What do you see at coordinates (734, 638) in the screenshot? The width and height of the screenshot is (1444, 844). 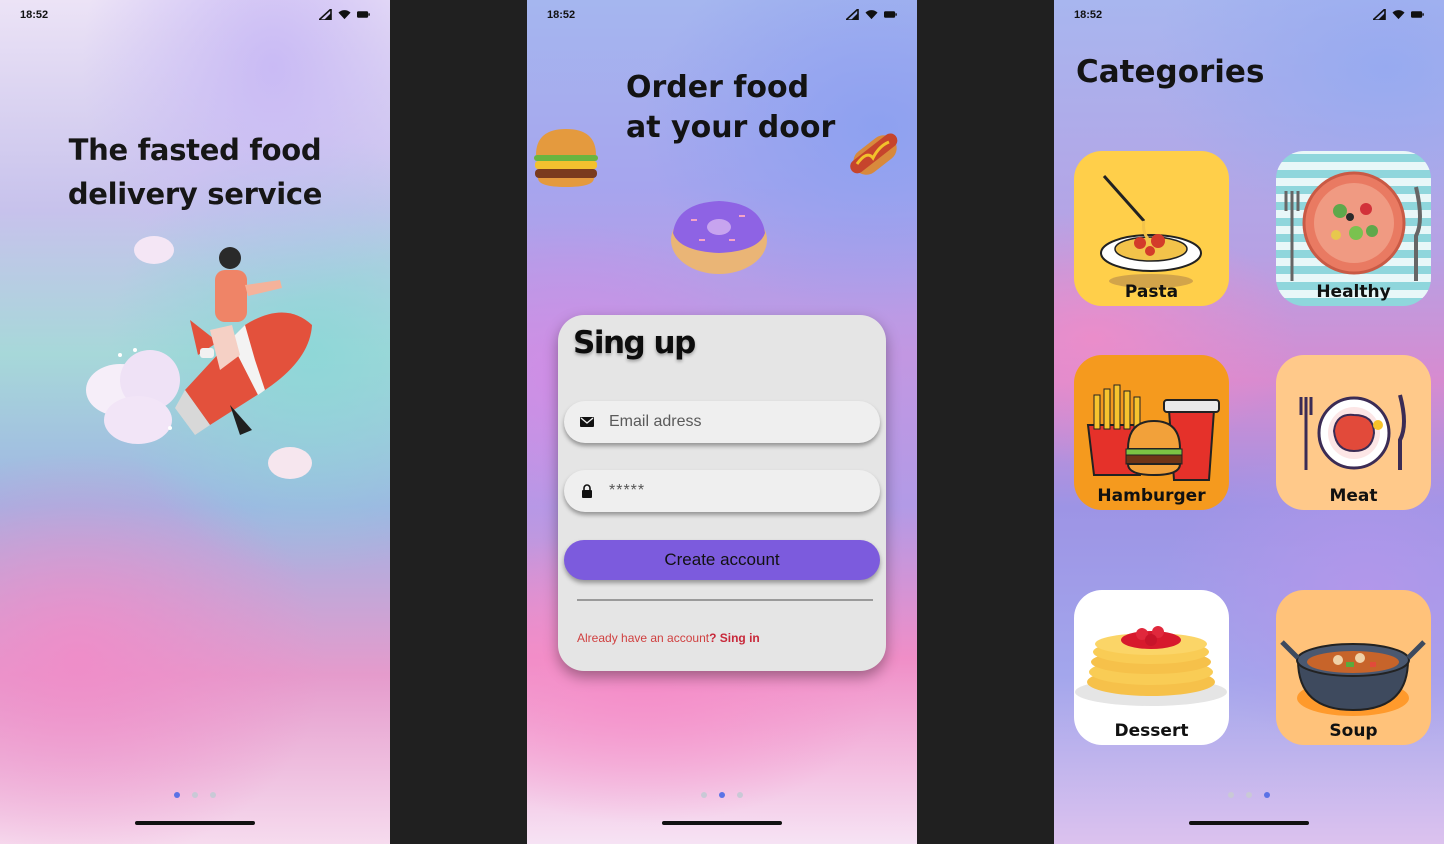 I see `signin-link: ? Sing in` at bounding box center [734, 638].